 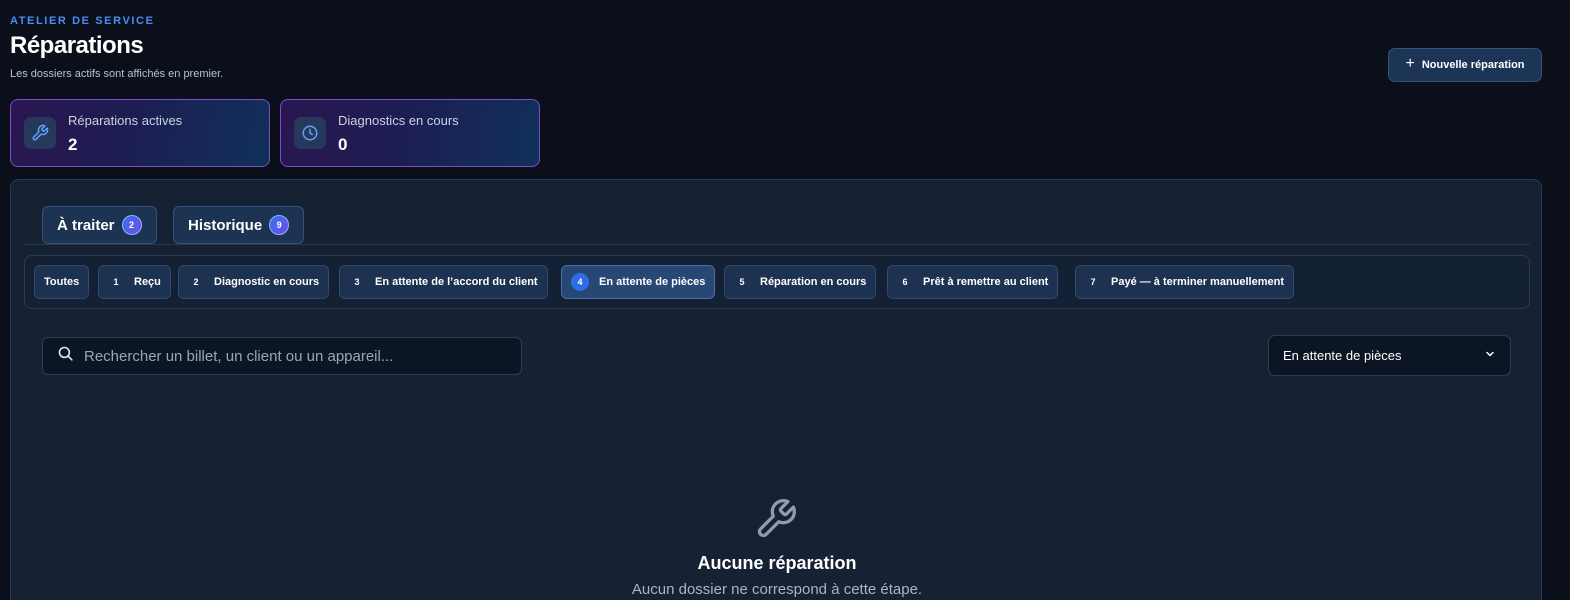 What do you see at coordinates (147, 282) in the screenshot?
I see `step-label: Reçu` at bounding box center [147, 282].